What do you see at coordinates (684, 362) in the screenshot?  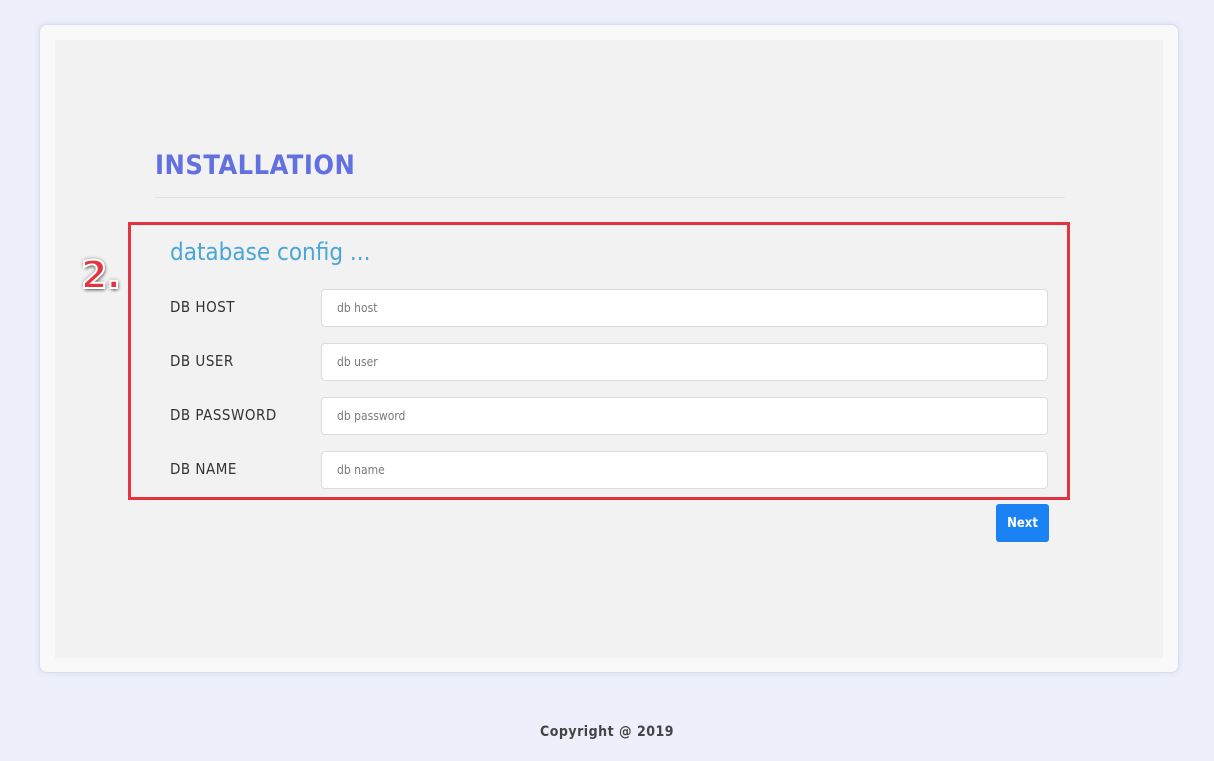 I see `db-user-input` at bounding box center [684, 362].